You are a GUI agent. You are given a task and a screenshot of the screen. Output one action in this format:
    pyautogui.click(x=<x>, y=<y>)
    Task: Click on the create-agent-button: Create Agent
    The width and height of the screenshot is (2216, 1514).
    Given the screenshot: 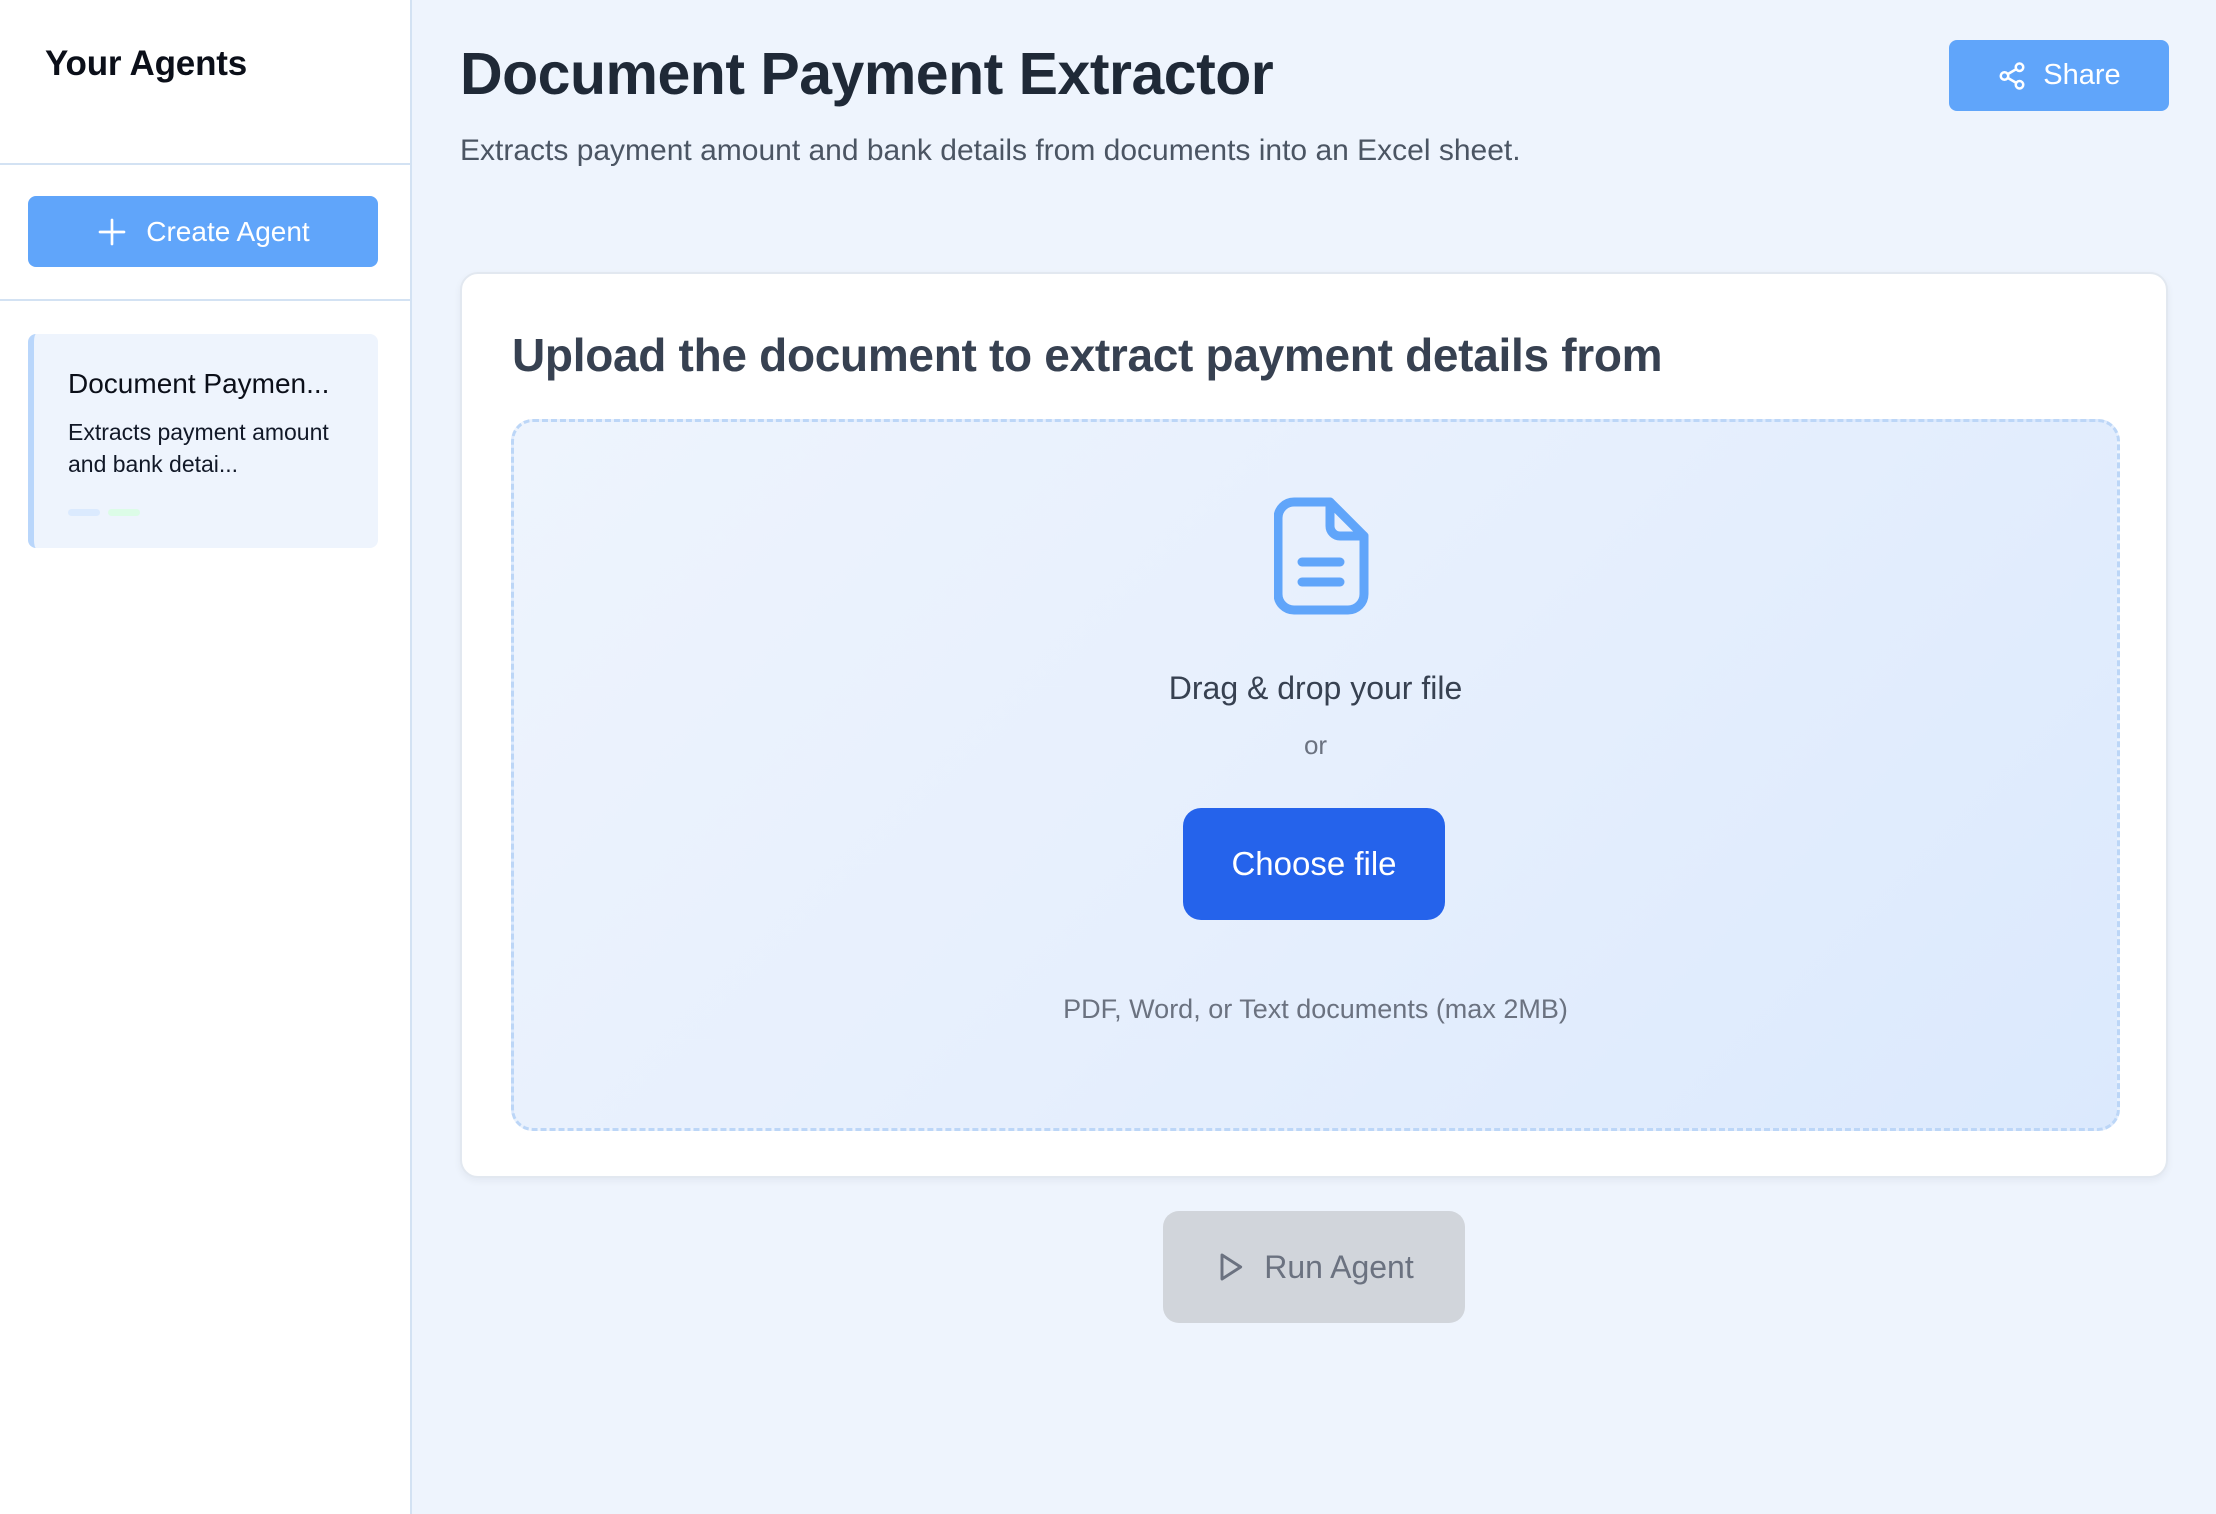 What is the action you would take?
    pyautogui.click(x=203, y=231)
    